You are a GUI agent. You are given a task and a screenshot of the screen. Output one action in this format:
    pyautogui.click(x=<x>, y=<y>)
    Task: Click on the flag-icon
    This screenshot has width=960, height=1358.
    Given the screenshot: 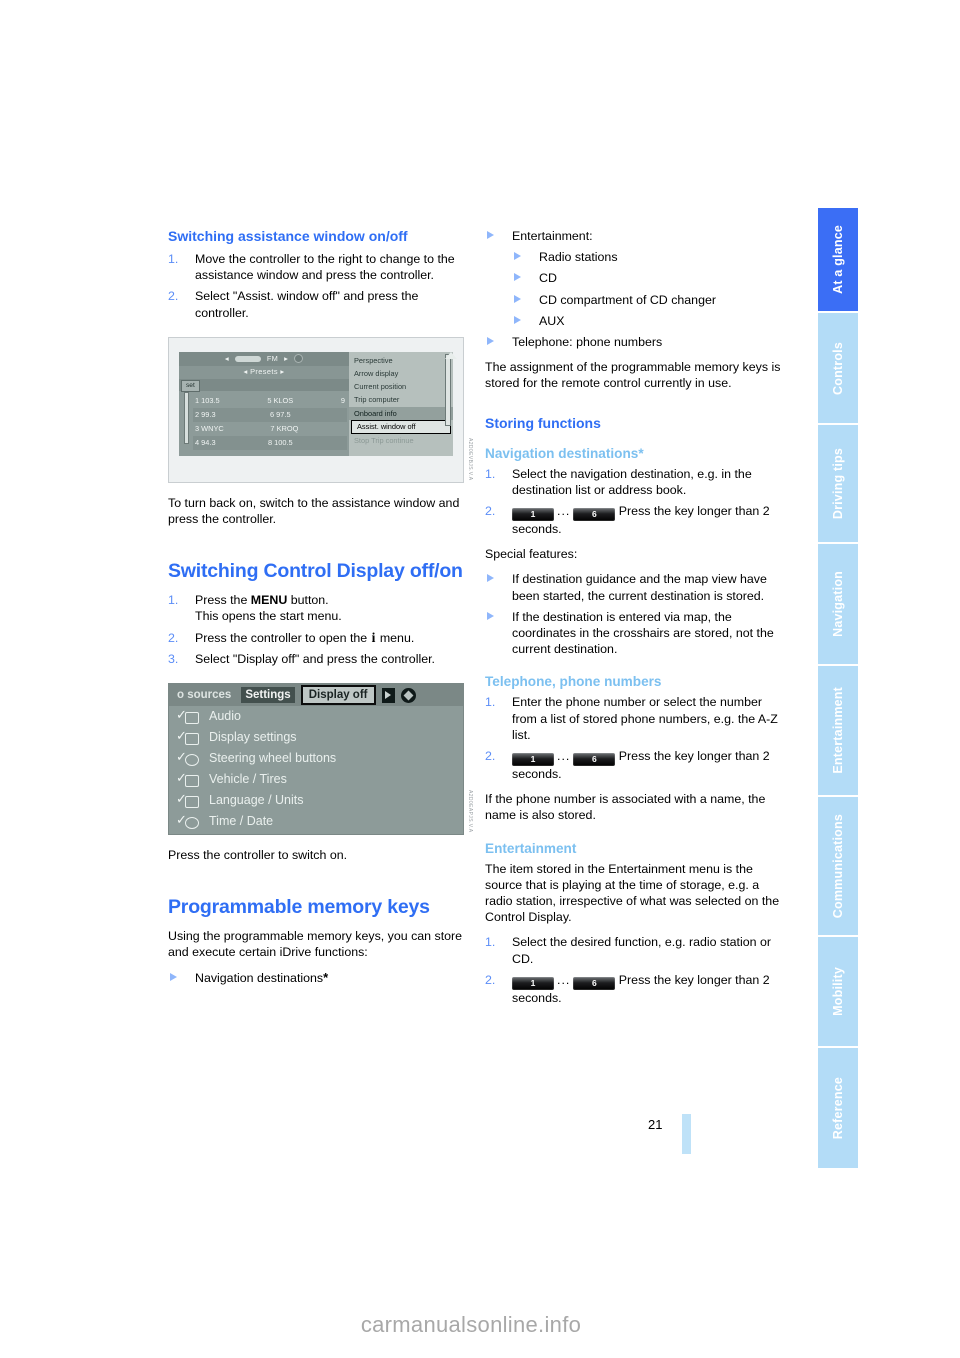 What is the action you would take?
    pyautogui.click(x=187, y=799)
    